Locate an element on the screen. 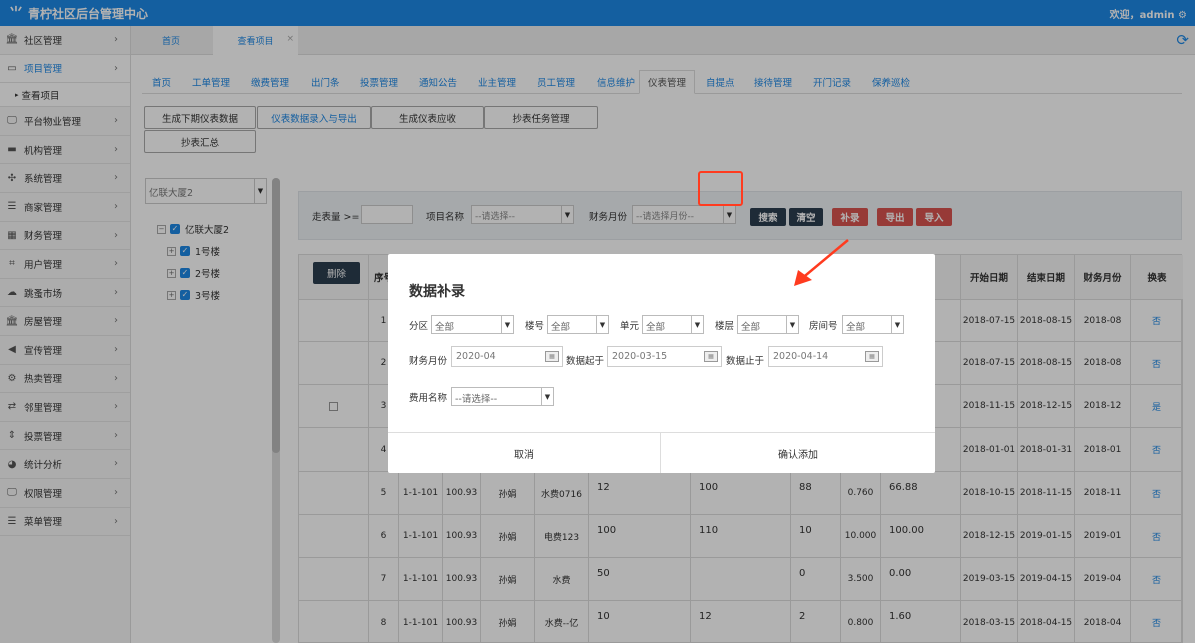  floor-select-value: 全部 is located at coordinates (751, 327).